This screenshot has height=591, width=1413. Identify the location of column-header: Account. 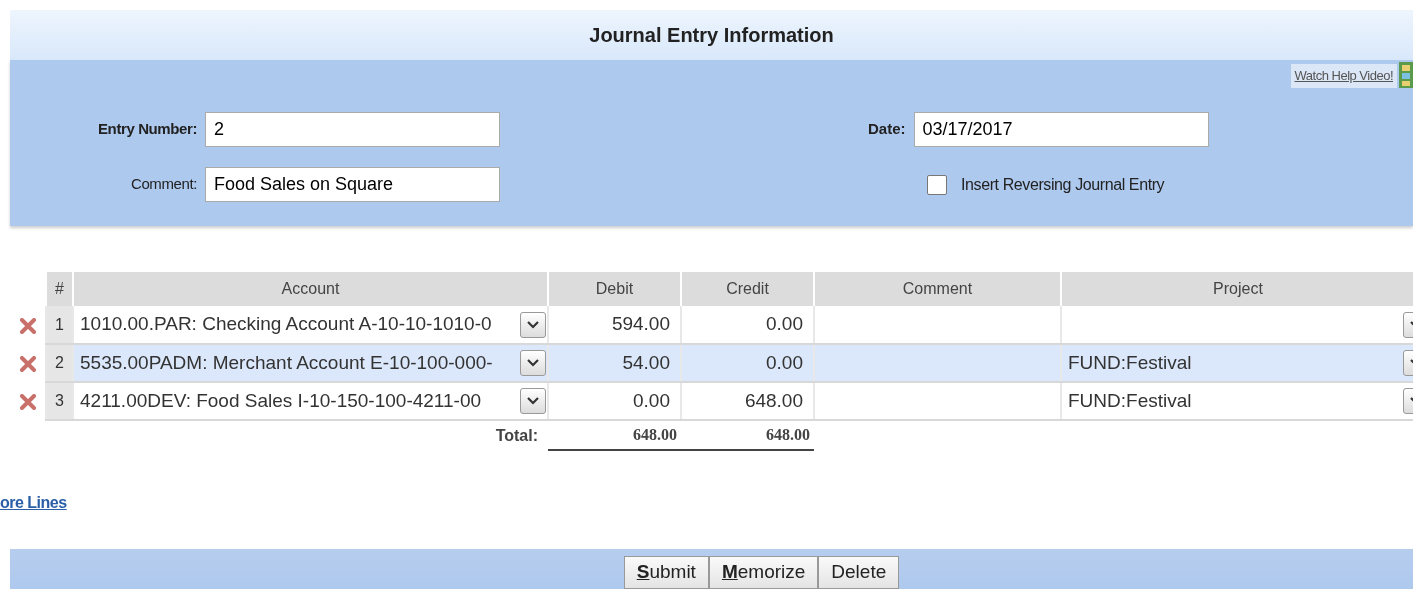
(310, 289).